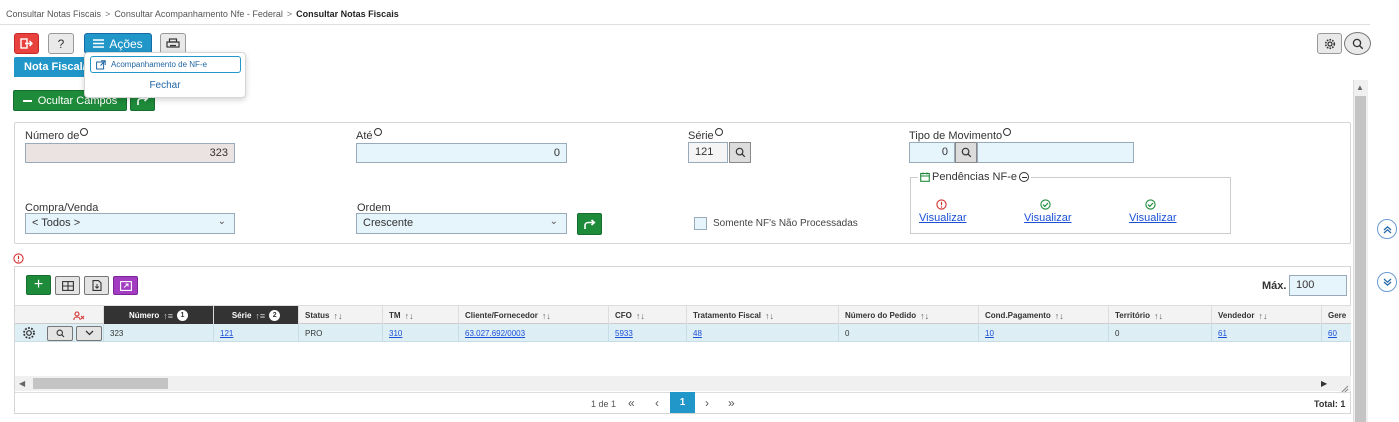 The height and width of the screenshot is (422, 1399). What do you see at coordinates (1236, 315) in the screenshot?
I see `column-header-vendedor-label: Vendedor` at bounding box center [1236, 315].